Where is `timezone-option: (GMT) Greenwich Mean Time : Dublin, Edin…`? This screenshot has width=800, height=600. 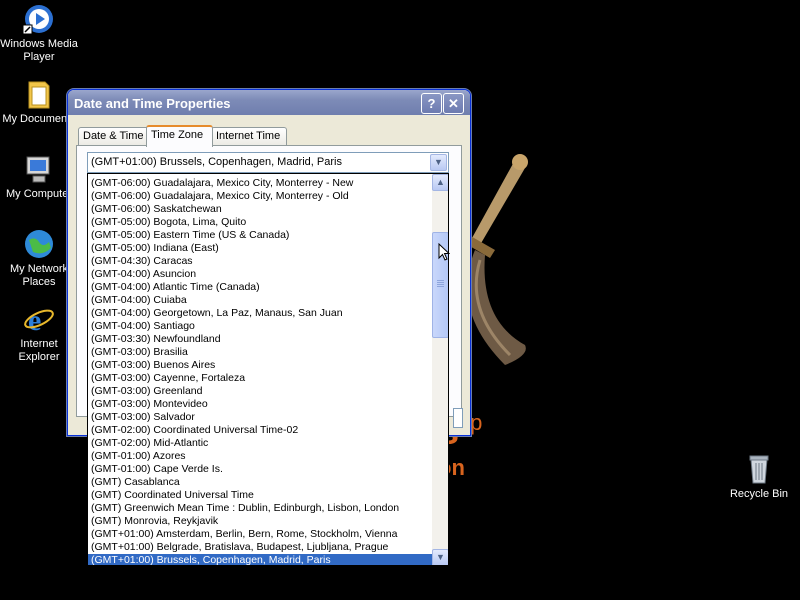 timezone-option: (GMT) Greenwich Mean Time : Dublin, Edin… is located at coordinates (262, 508).